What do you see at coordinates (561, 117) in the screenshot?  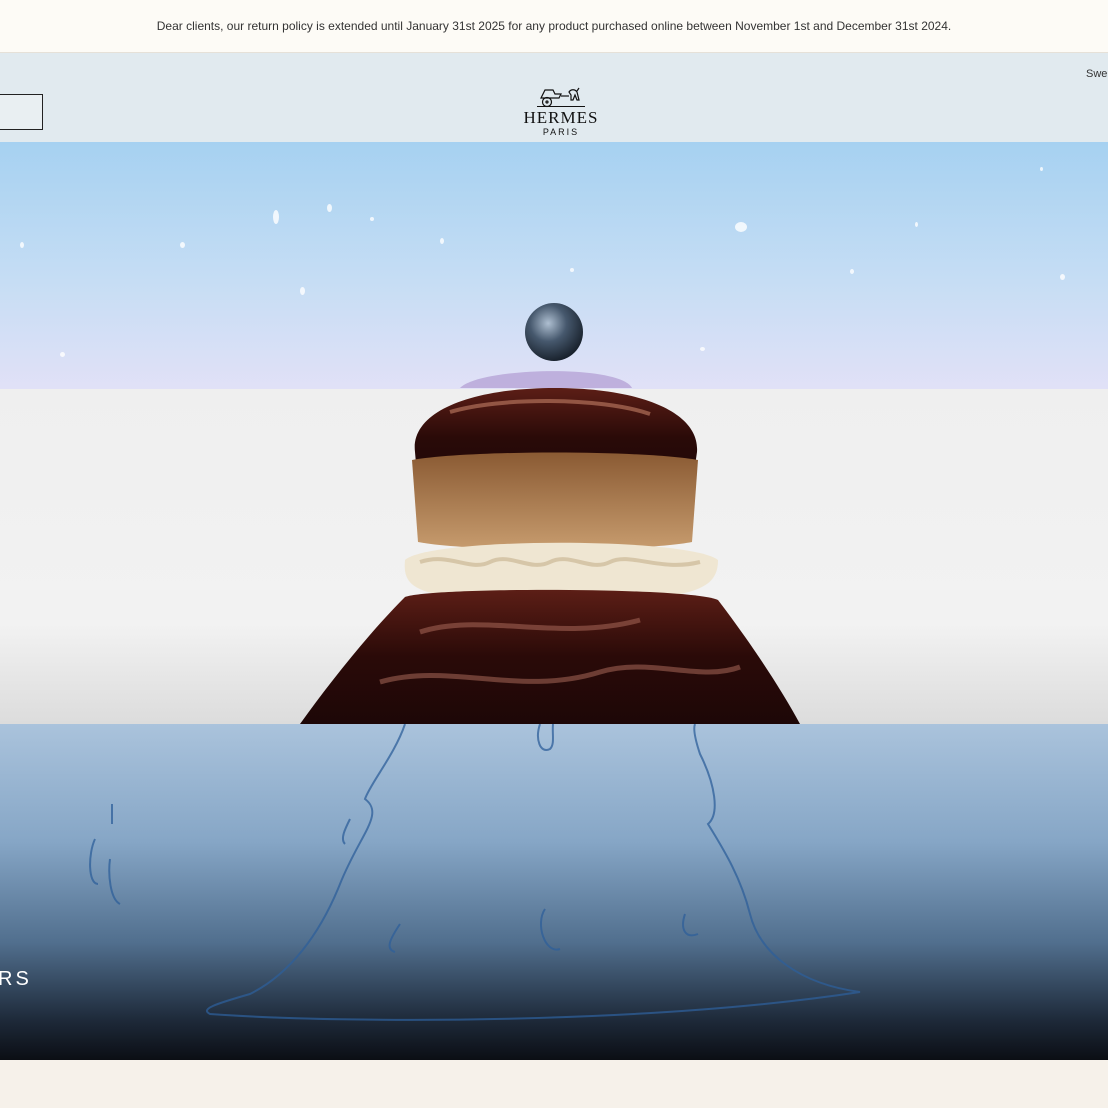 I see `logo-brand-text: HERMES` at bounding box center [561, 117].